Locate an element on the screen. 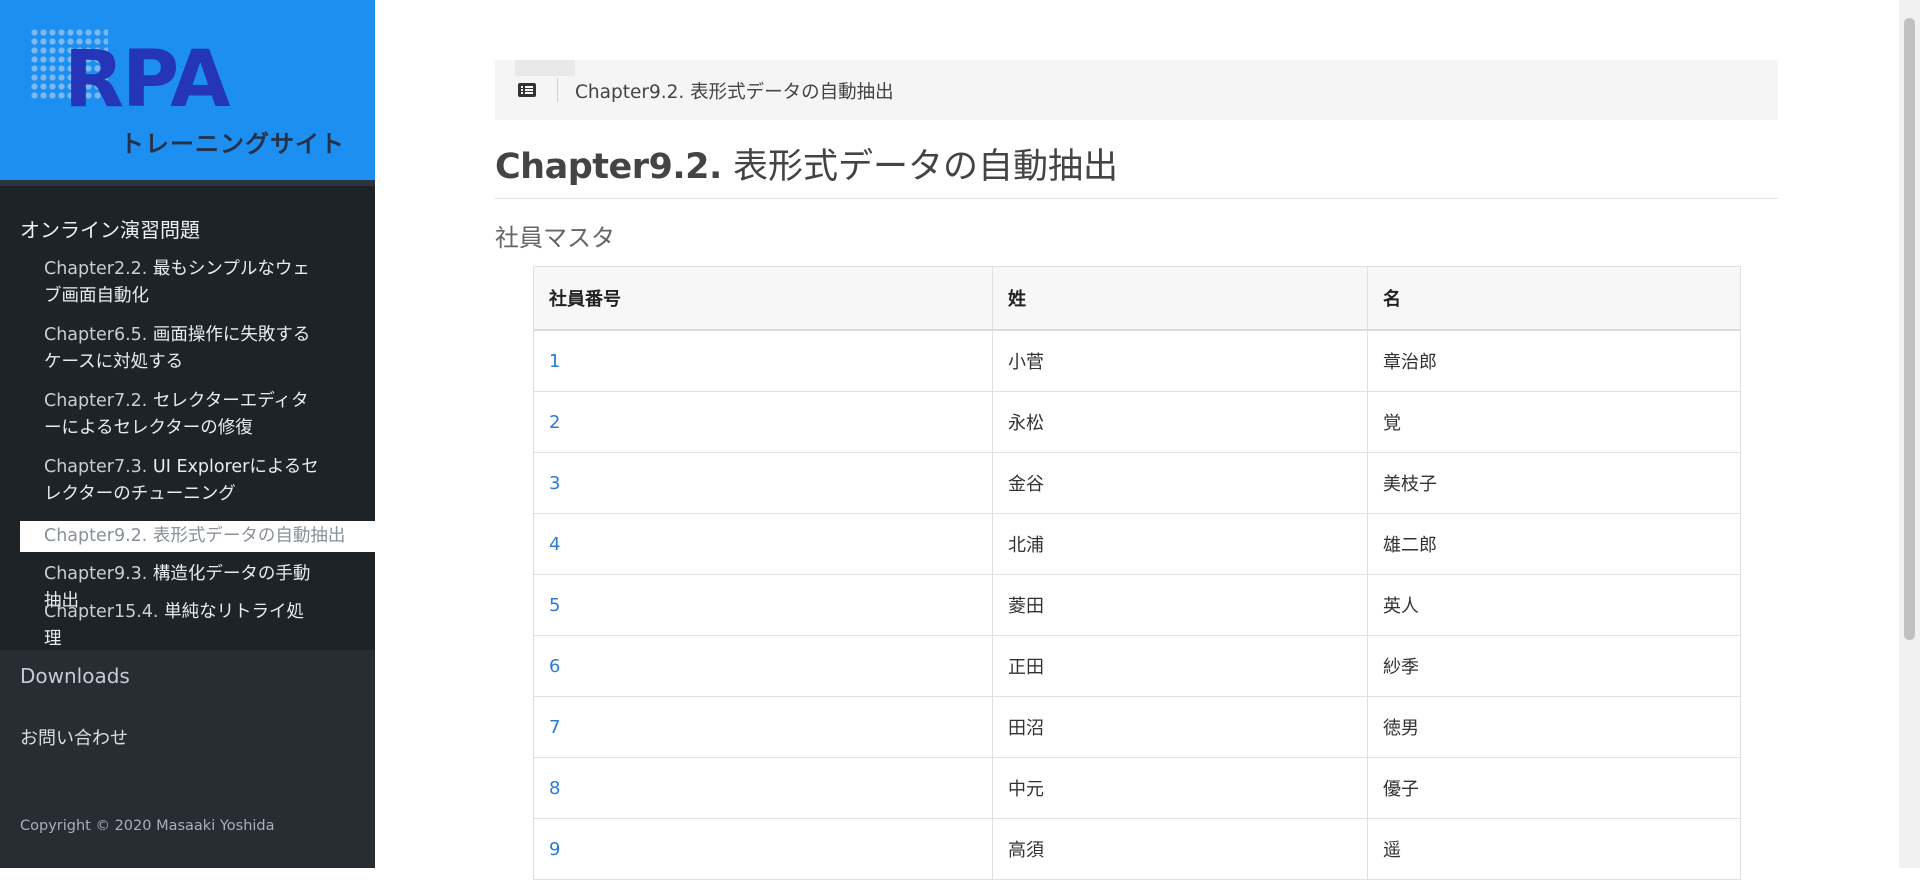 The image size is (1920, 880). page-title-chapter: Chapter9.2. is located at coordinates (608, 167).